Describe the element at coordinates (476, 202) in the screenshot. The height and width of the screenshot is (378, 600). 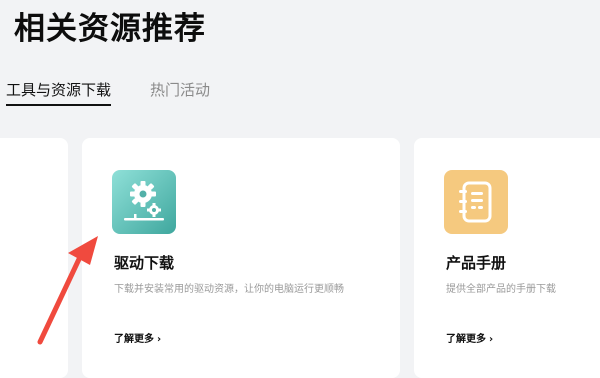
I see `notebook-icon` at that location.